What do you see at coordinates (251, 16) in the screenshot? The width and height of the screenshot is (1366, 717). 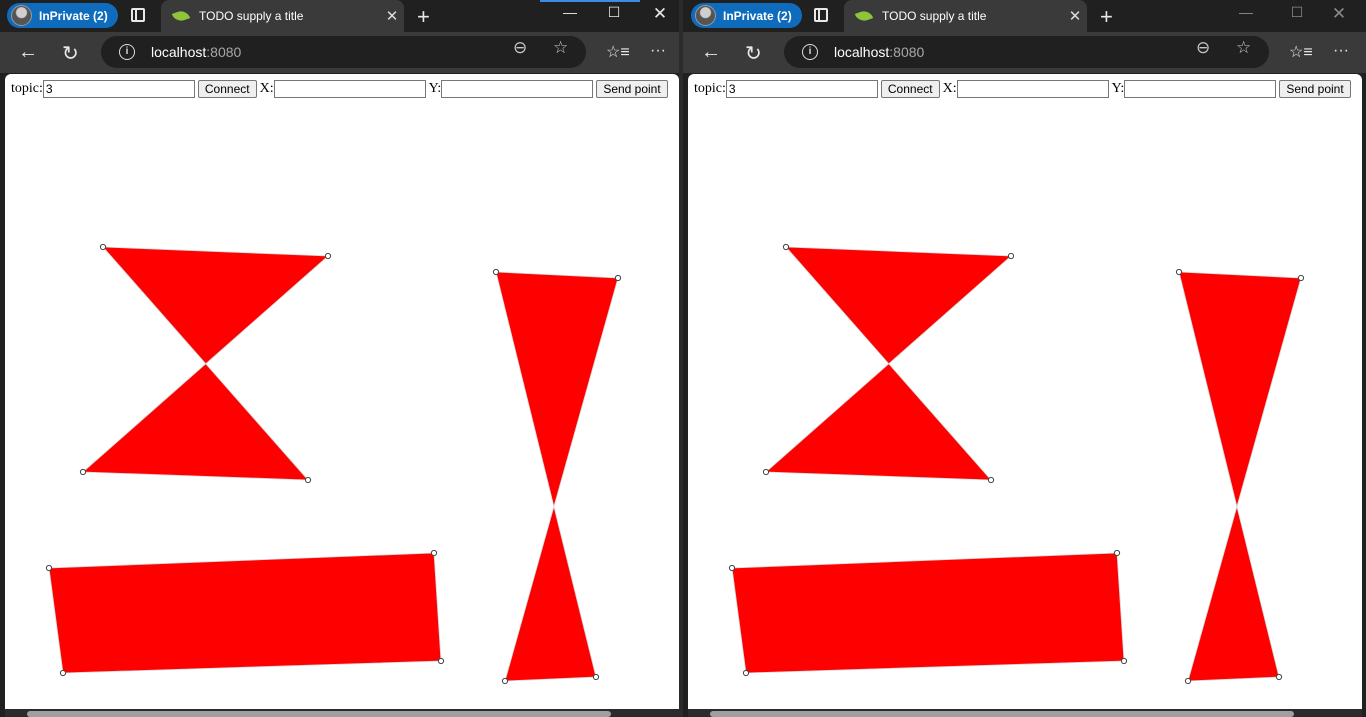 I see `tab-title: TODO supply a title` at bounding box center [251, 16].